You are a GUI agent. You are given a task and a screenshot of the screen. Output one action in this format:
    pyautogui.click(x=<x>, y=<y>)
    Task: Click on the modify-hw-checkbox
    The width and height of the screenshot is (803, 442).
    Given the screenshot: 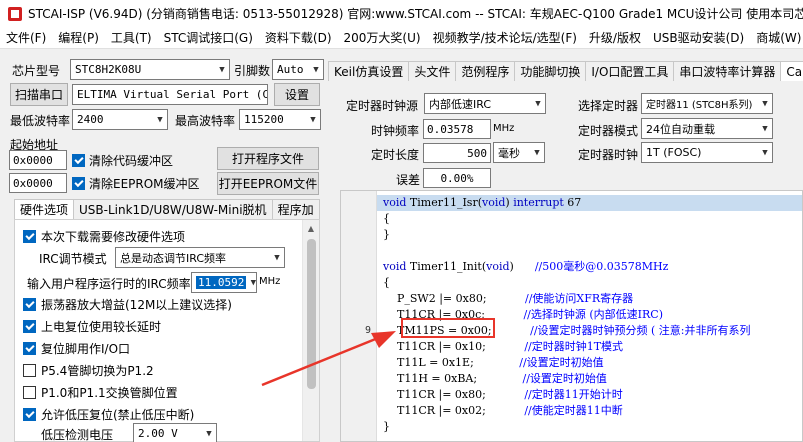 What is the action you would take?
    pyautogui.click(x=29, y=236)
    